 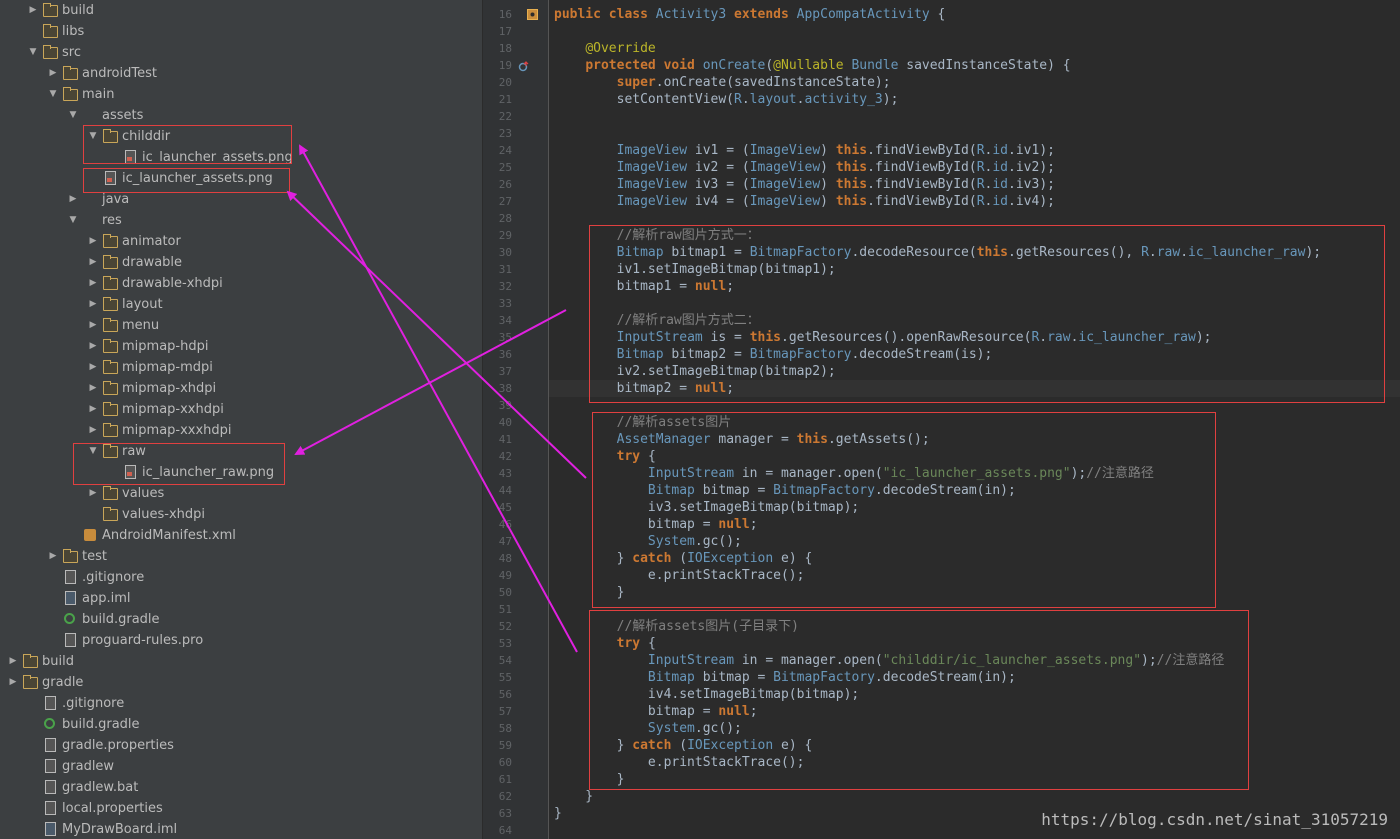 I want to click on tree-item-layout: ▶ layout, so click(x=123, y=304).